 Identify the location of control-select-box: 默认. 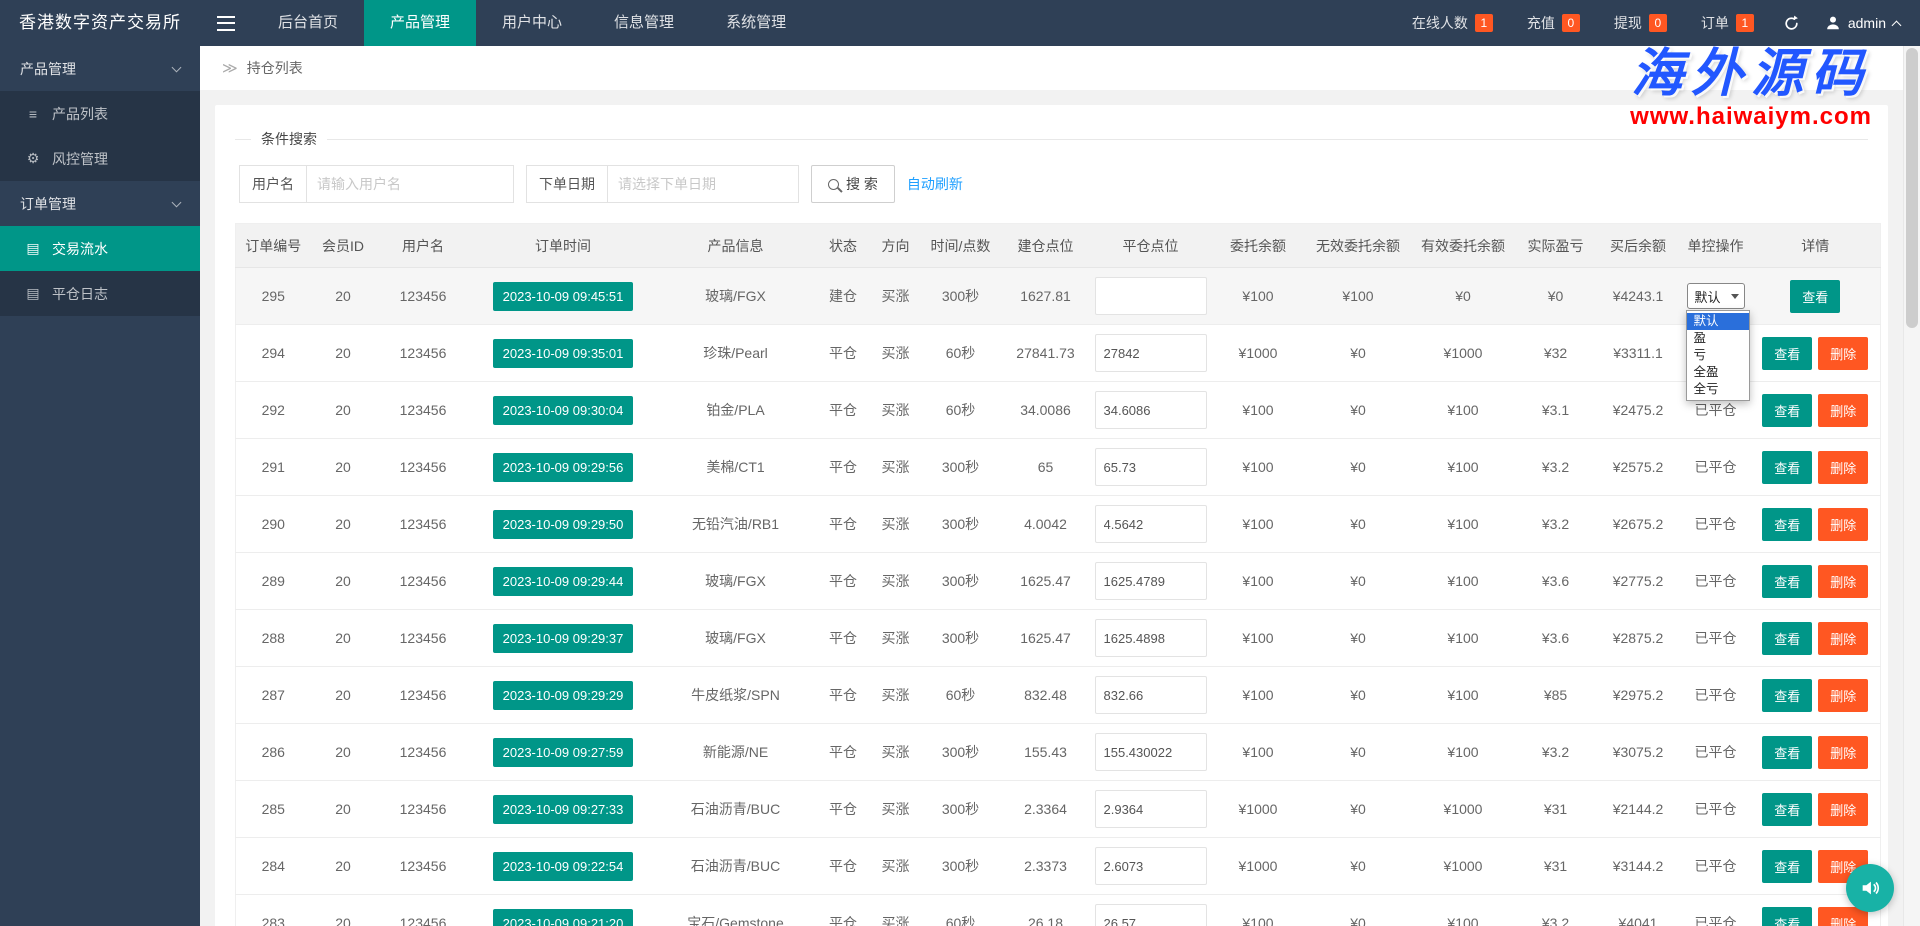
(1715, 296).